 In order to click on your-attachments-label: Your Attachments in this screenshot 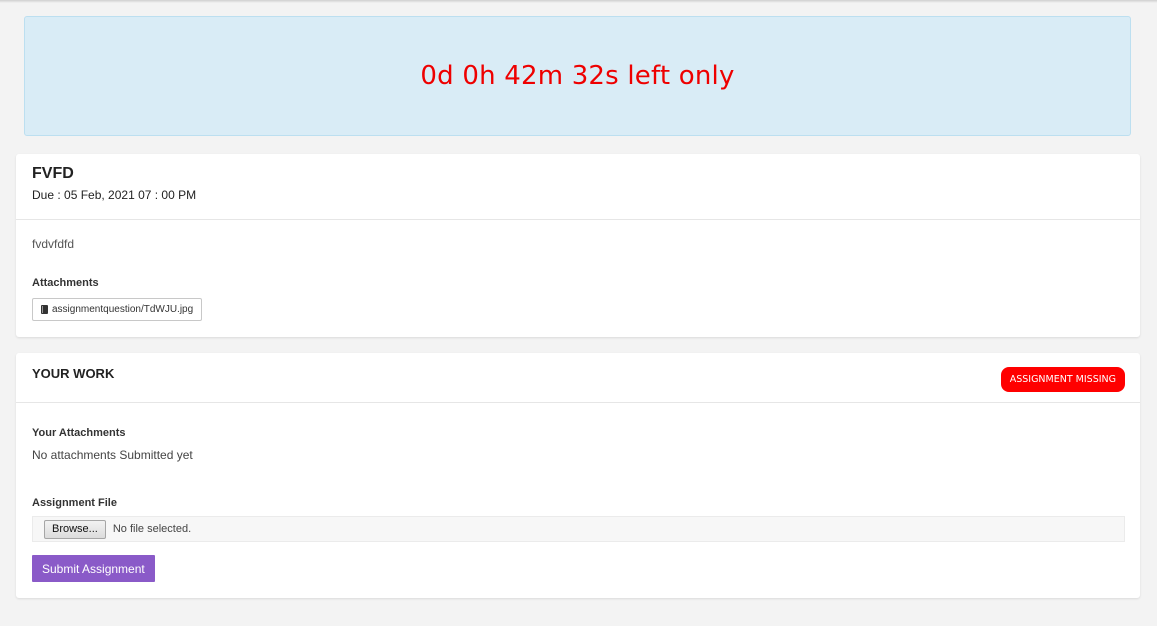, I will do `click(79, 433)`.